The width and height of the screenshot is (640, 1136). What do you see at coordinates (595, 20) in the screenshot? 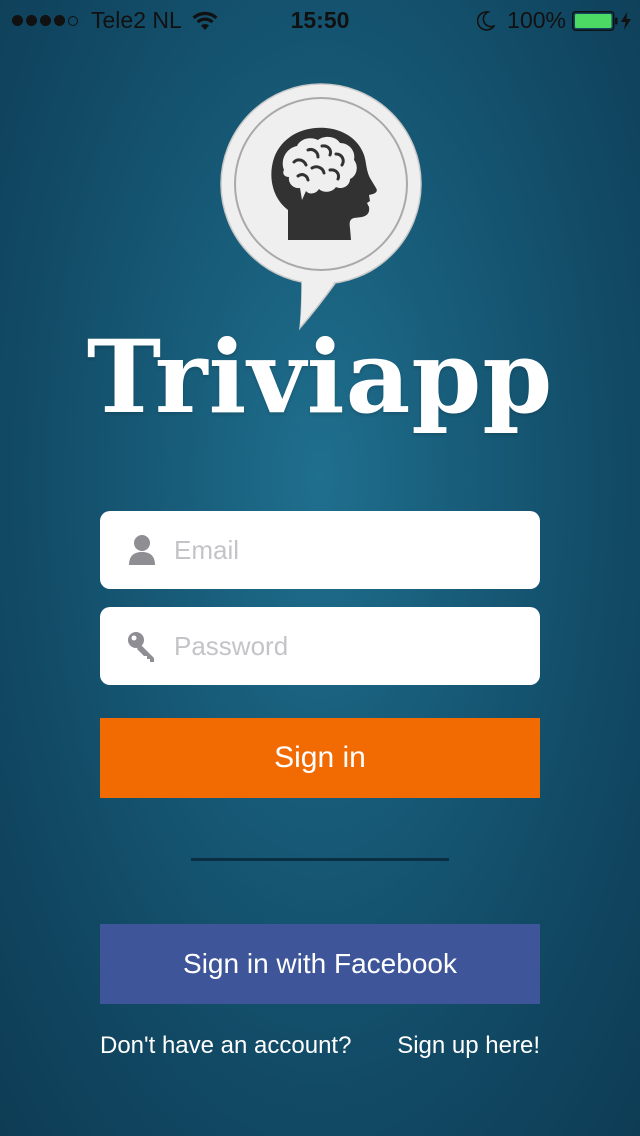
I see `battery-icon` at bounding box center [595, 20].